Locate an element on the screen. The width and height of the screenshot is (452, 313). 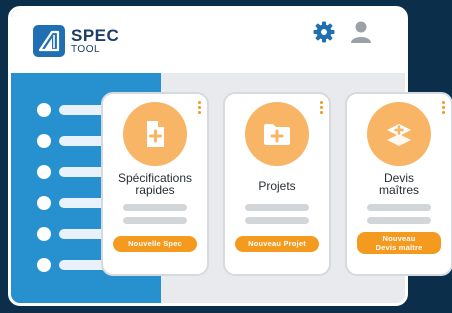
card-title-line1: Projets is located at coordinates (277, 186).